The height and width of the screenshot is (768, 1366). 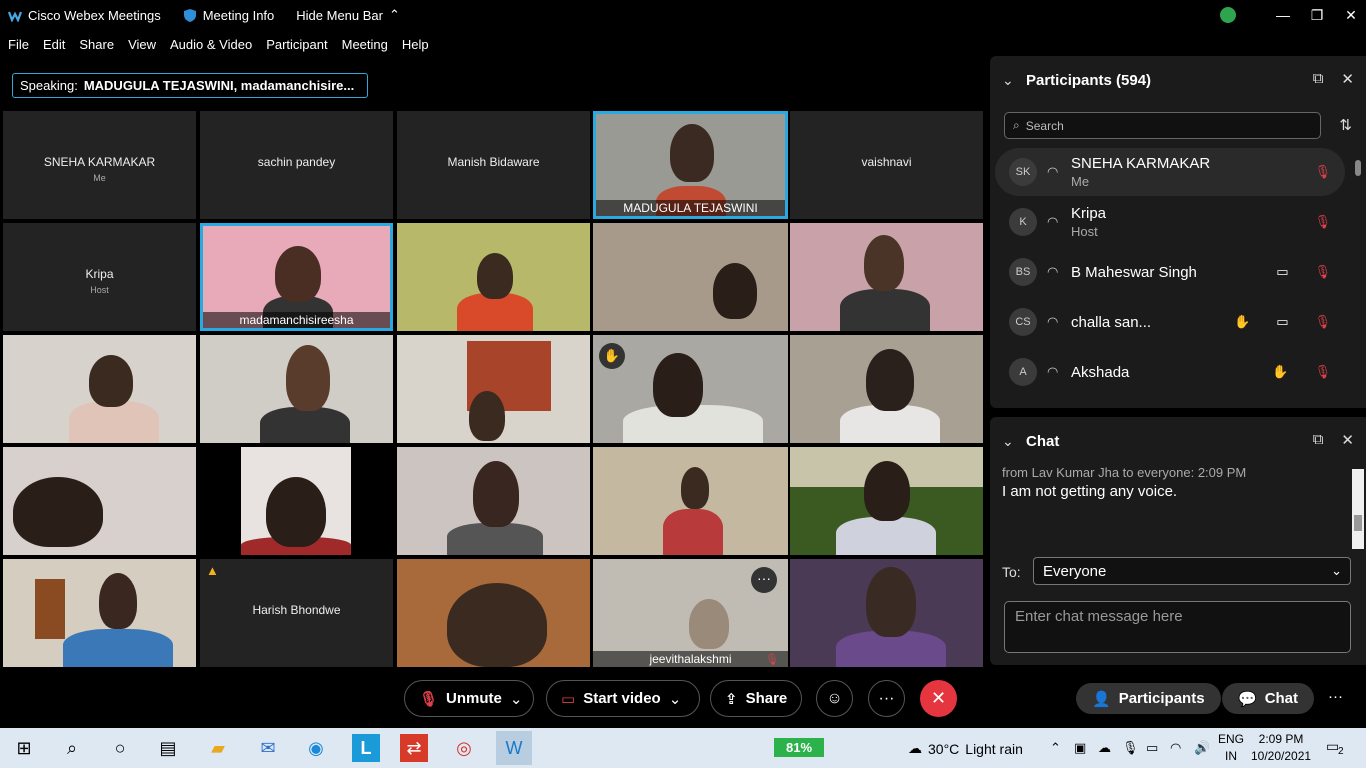 I want to click on leave-meeting-button: ✕, so click(x=938, y=698).